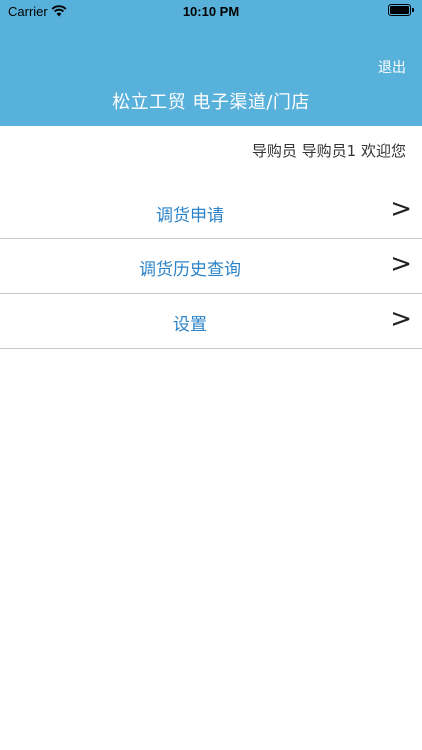 This screenshot has width=422, height=750. I want to click on page-title: 松立工贸 电子渠道/门店, so click(211, 102).